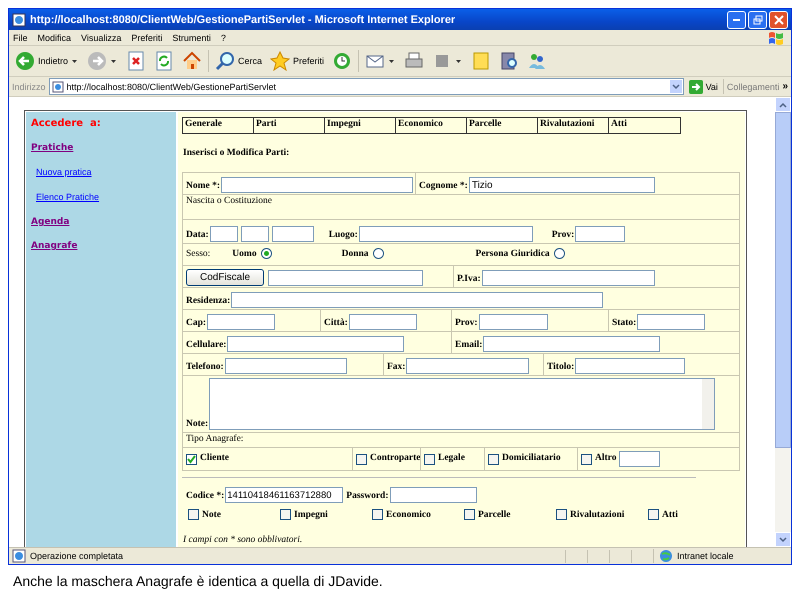 This screenshot has width=800, height=600. I want to click on tab: Generale, so click(218, 125).